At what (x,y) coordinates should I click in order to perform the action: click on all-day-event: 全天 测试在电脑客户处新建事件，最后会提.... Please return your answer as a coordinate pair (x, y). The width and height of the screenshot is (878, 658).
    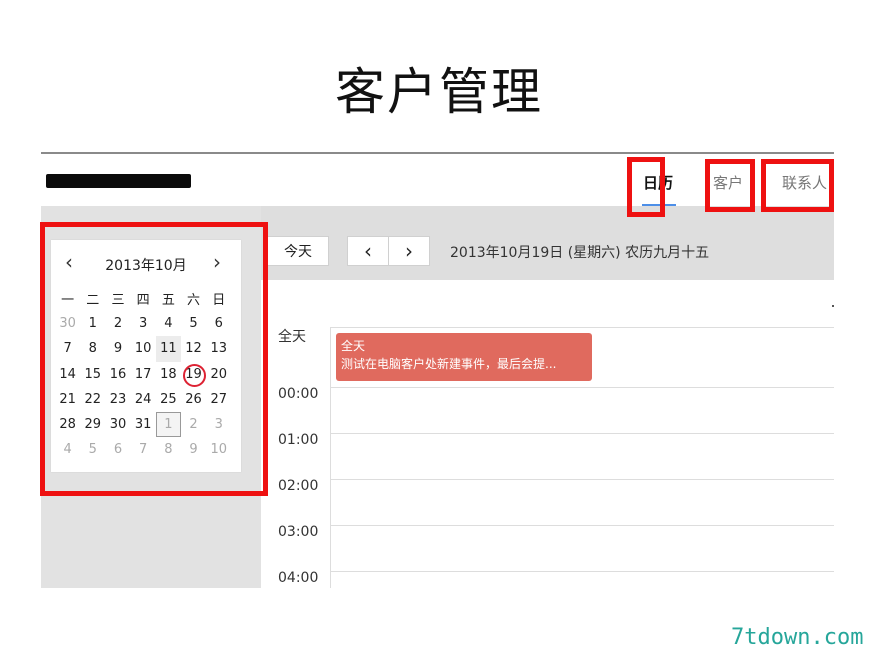
    Looking at the image, I should click on (464, 357).